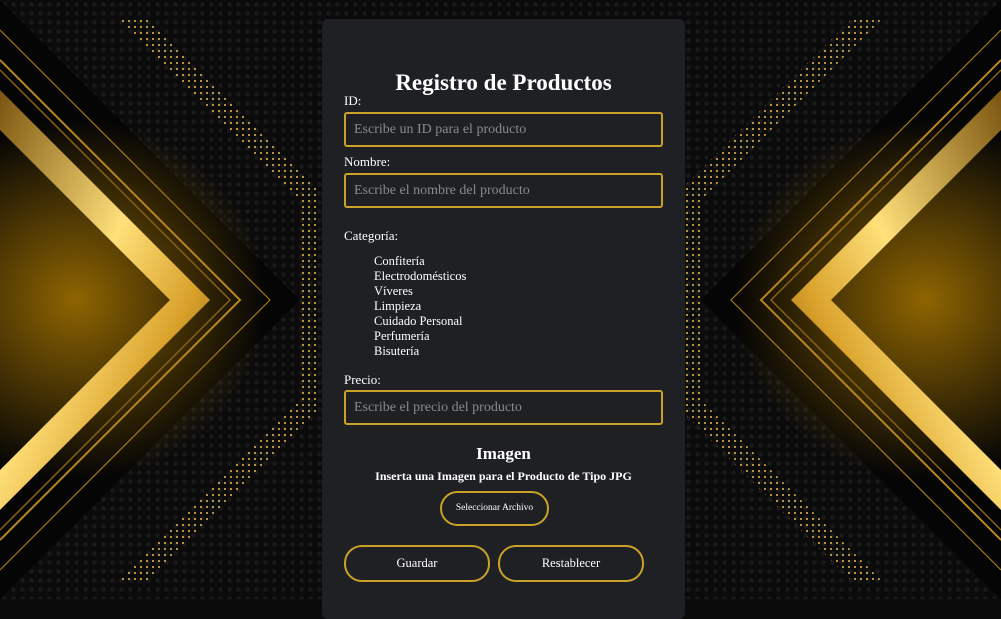 This screenshot has height=619, width=1001. I want to click on category-option: Limpieza, so click(420, 306).